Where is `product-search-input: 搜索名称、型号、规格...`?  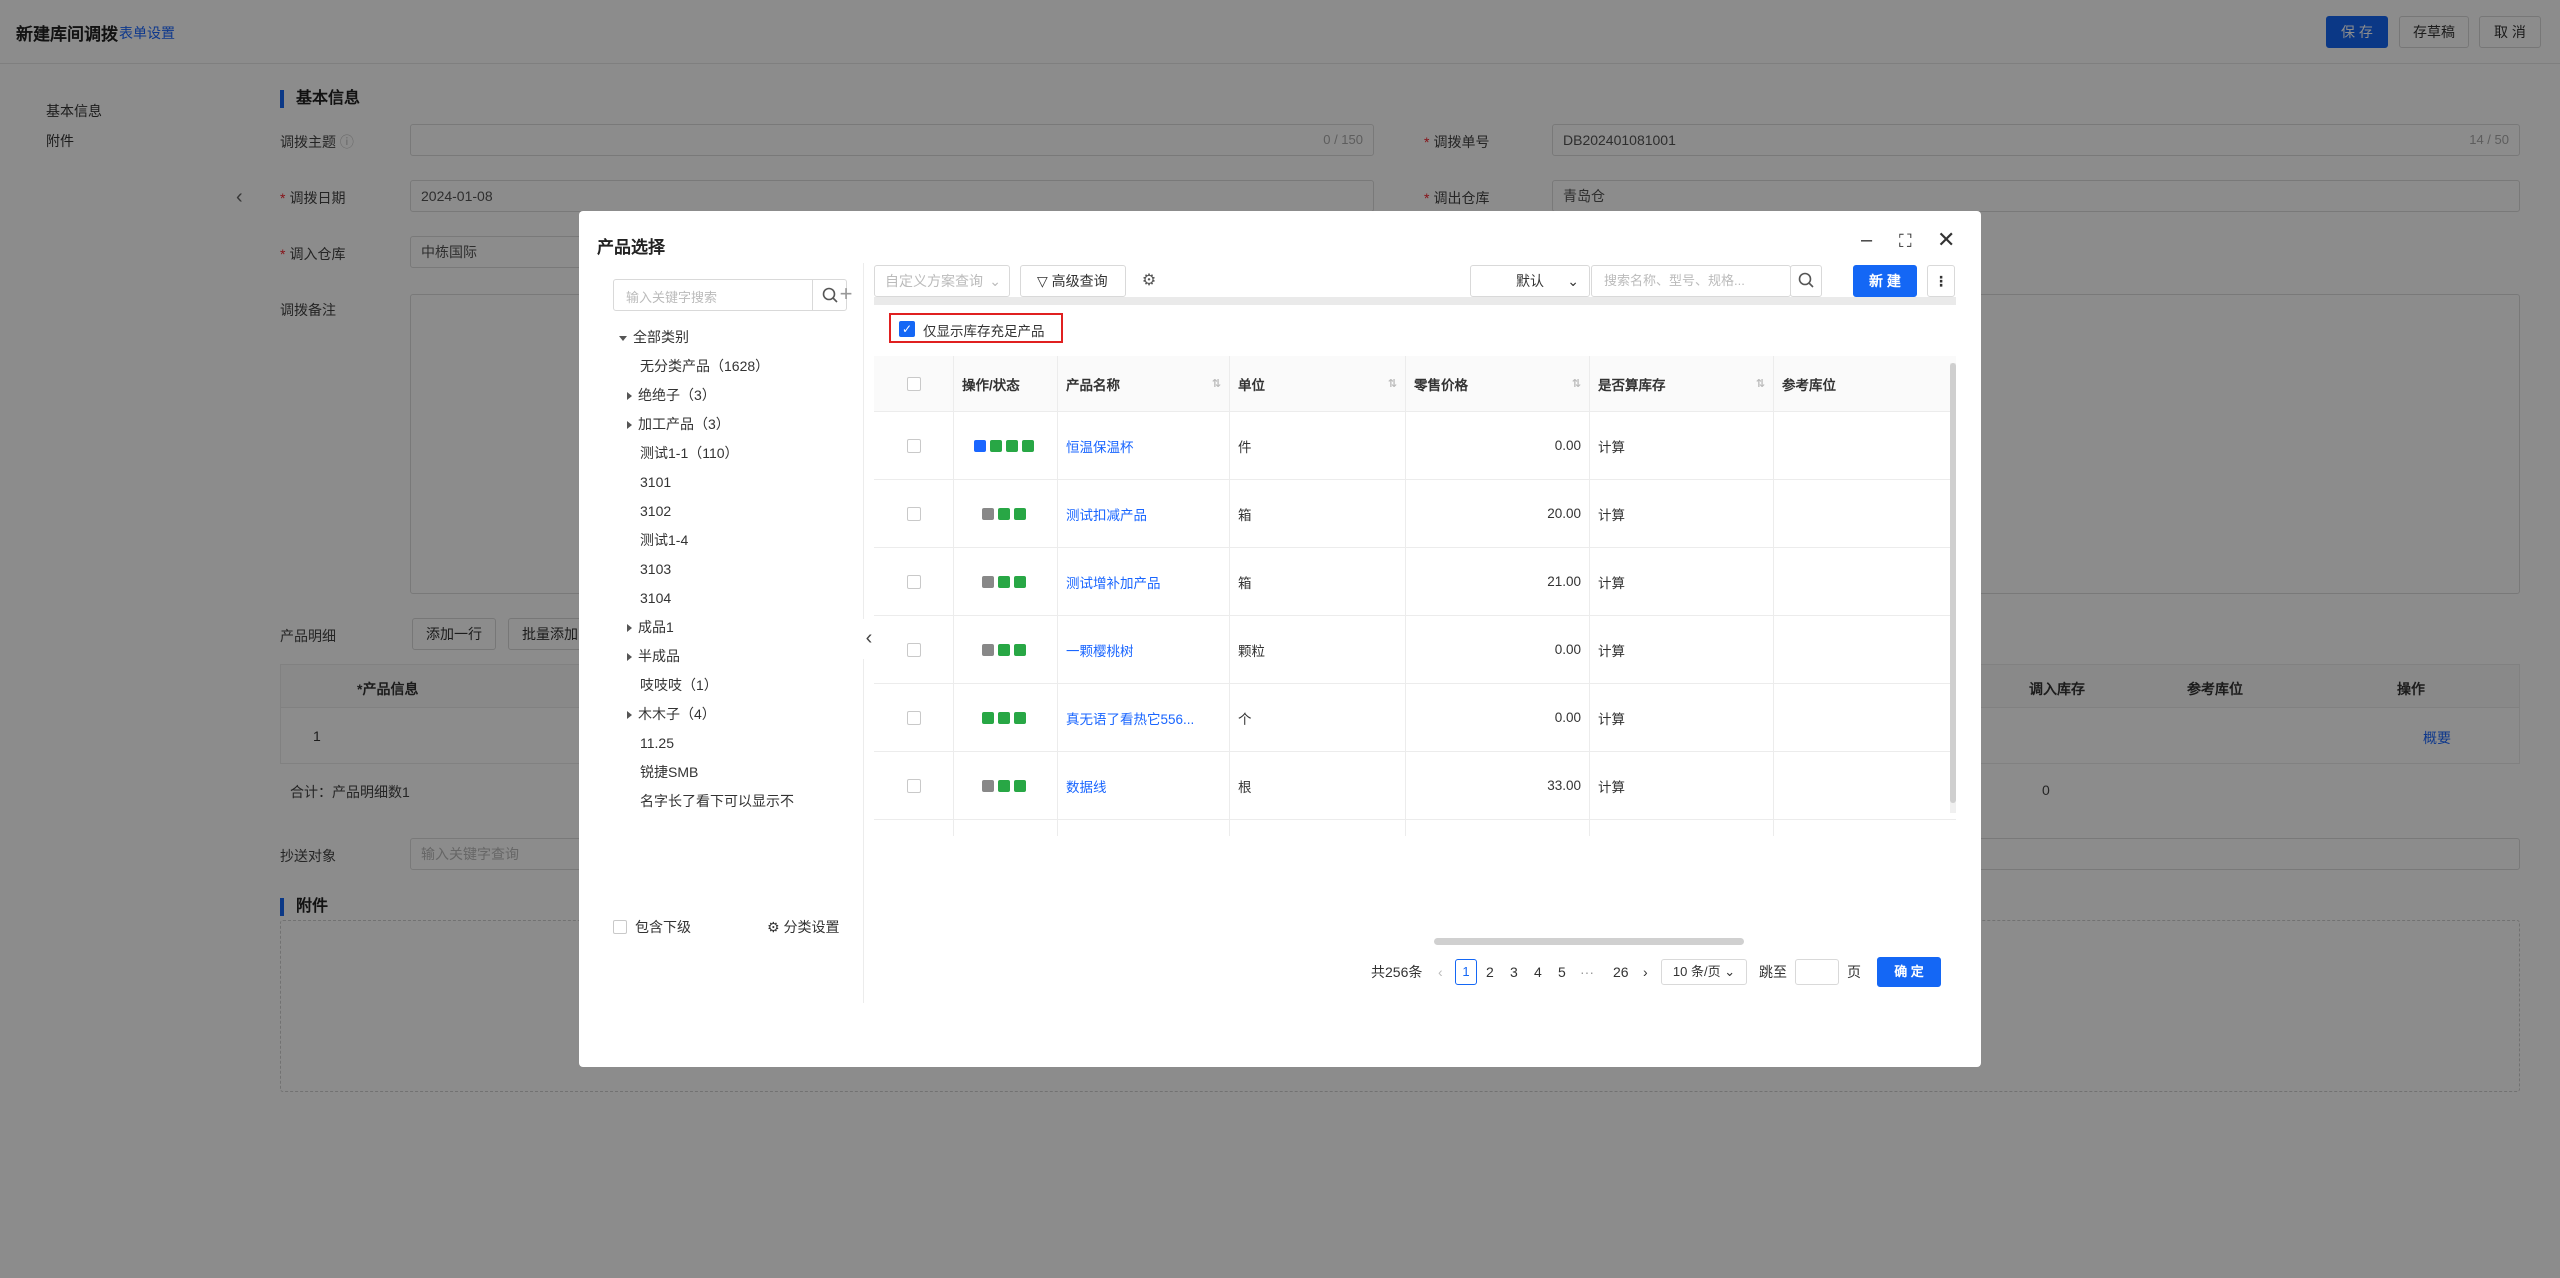 product-search-input: 搜索名称、型号、规格... is located at coordinates (1691, 281).